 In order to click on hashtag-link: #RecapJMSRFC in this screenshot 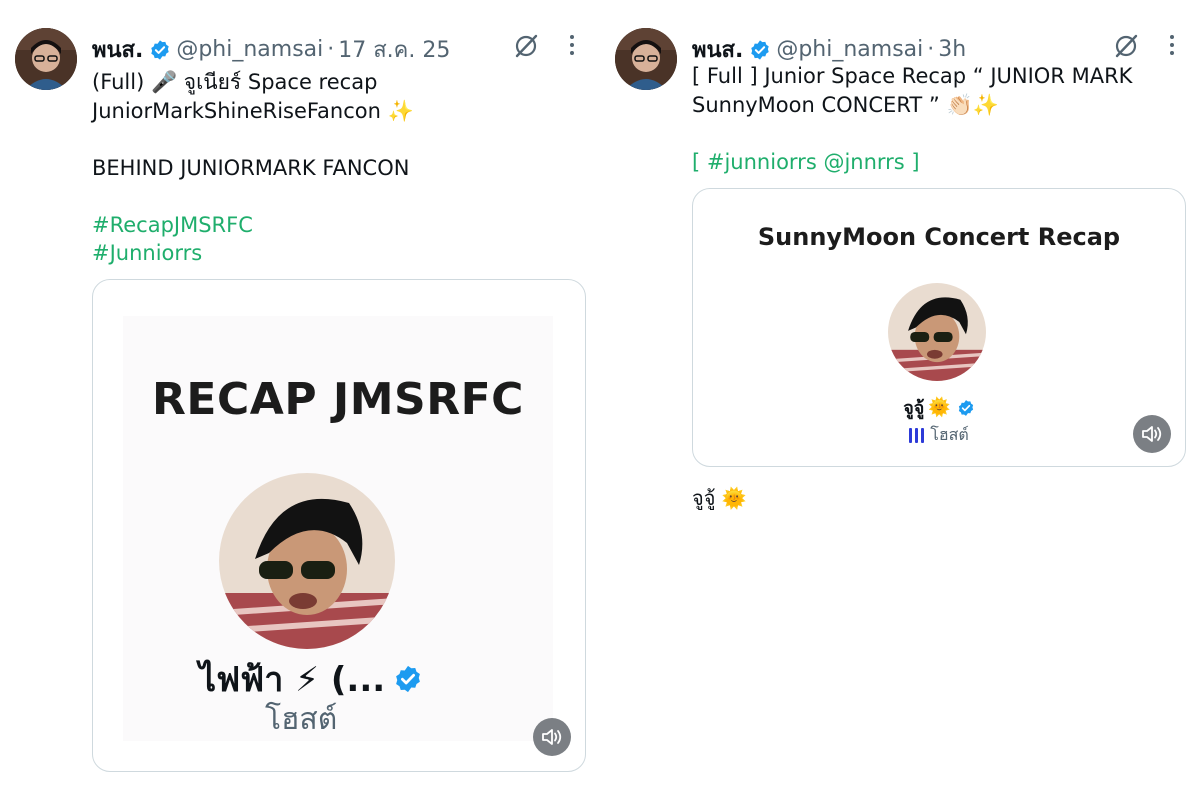, I will do `click(342, 225)`.